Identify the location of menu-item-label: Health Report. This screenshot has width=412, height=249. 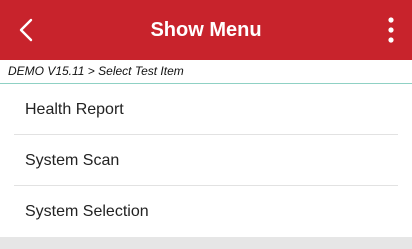
(74, 109).